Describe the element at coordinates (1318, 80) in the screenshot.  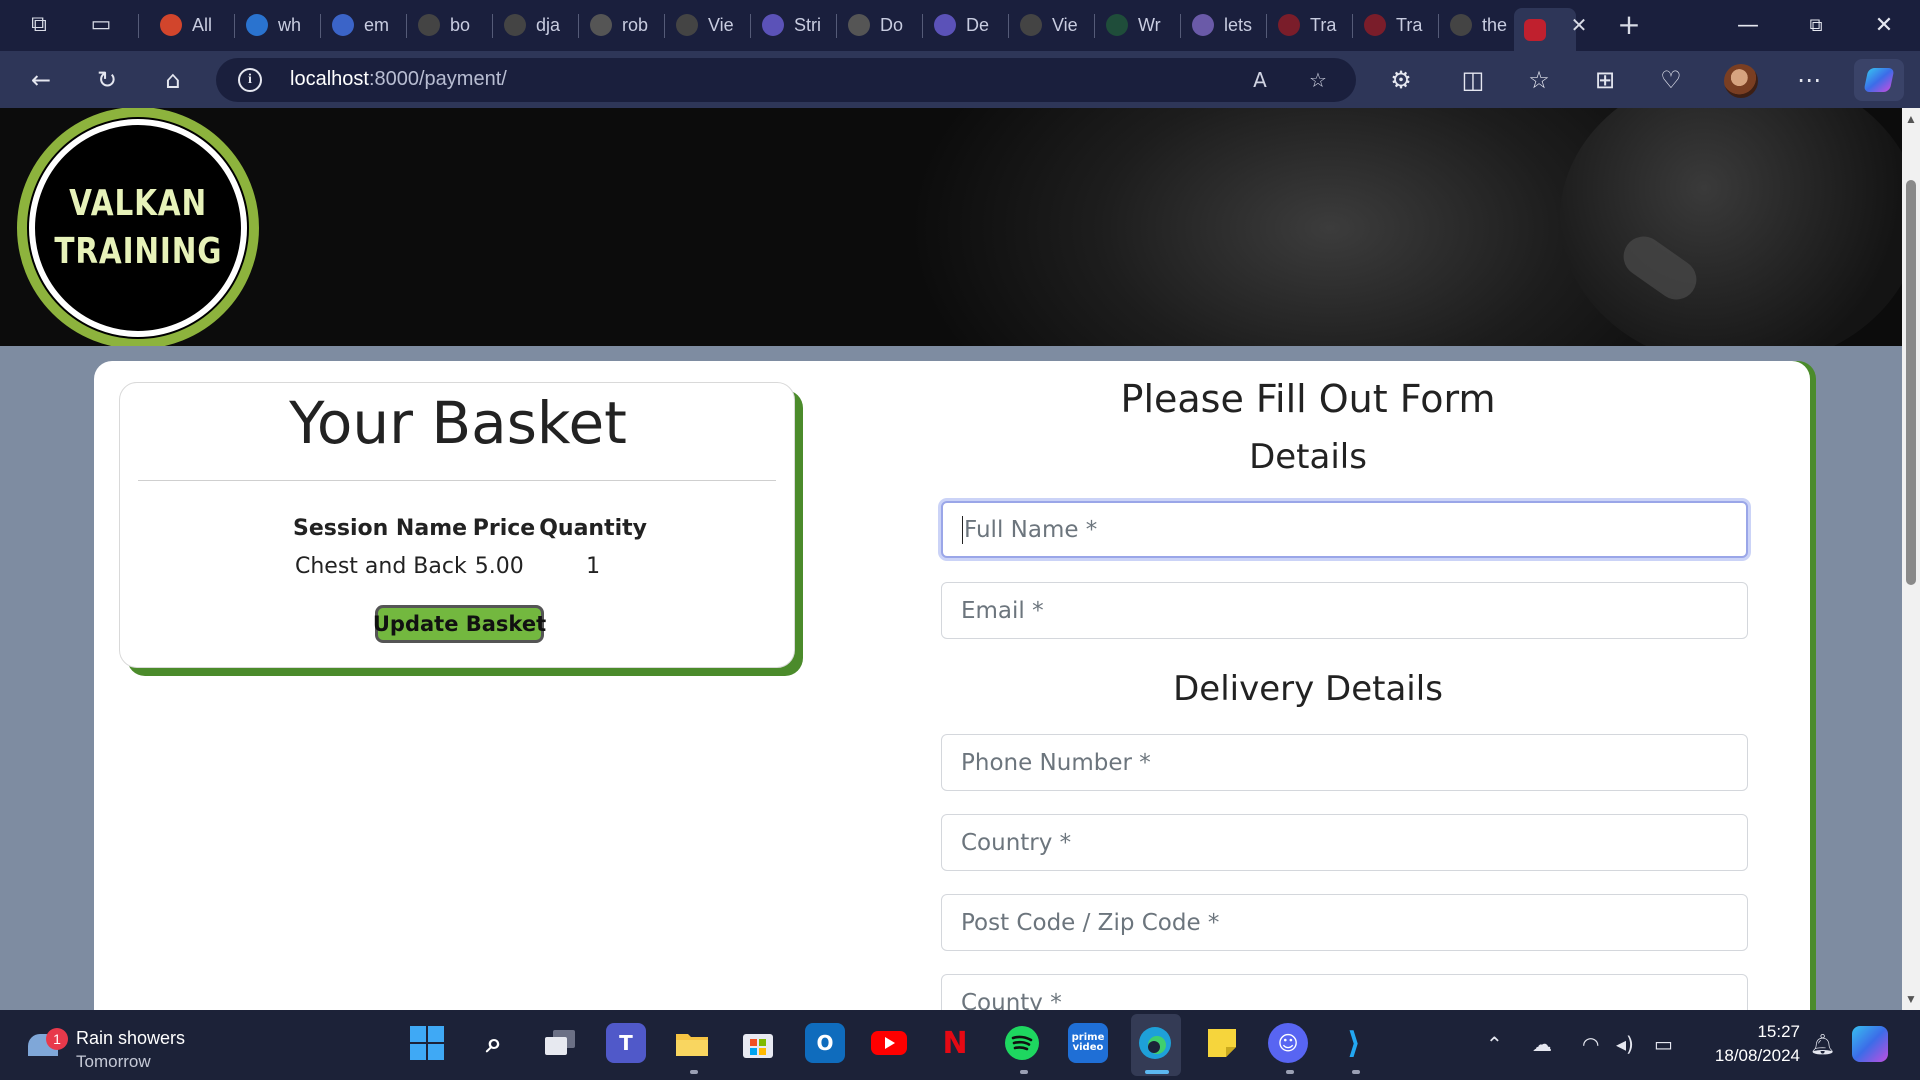
I see `favorite-star-icon: ☆` at that location.